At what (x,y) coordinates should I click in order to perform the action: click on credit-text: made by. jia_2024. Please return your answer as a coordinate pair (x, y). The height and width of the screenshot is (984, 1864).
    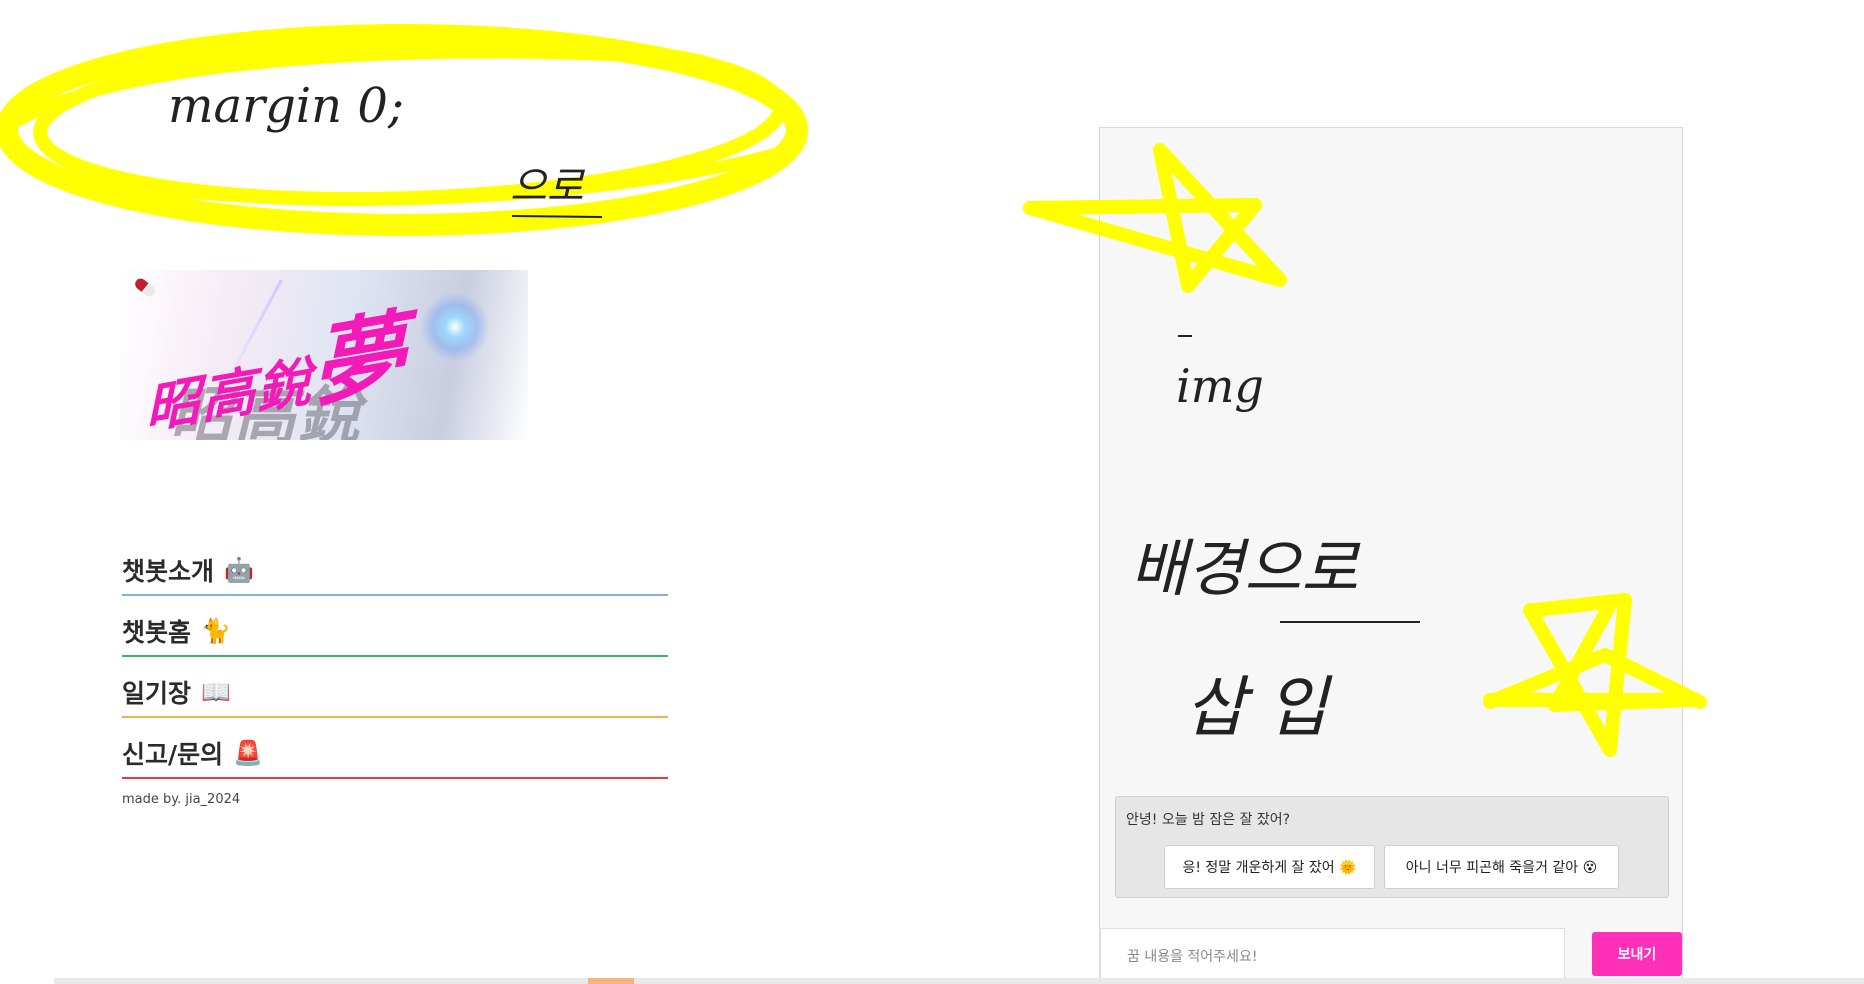
    Looking at the image, I should click on (181, 799).